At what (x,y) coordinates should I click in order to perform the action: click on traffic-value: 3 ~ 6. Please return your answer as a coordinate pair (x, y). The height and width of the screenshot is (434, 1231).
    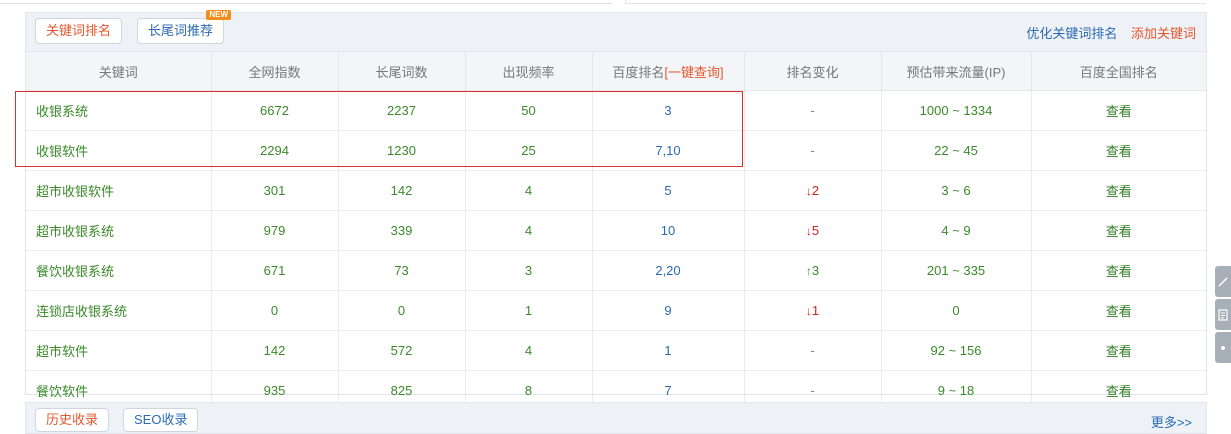
    Looking at the image, I should click on (956, 190).